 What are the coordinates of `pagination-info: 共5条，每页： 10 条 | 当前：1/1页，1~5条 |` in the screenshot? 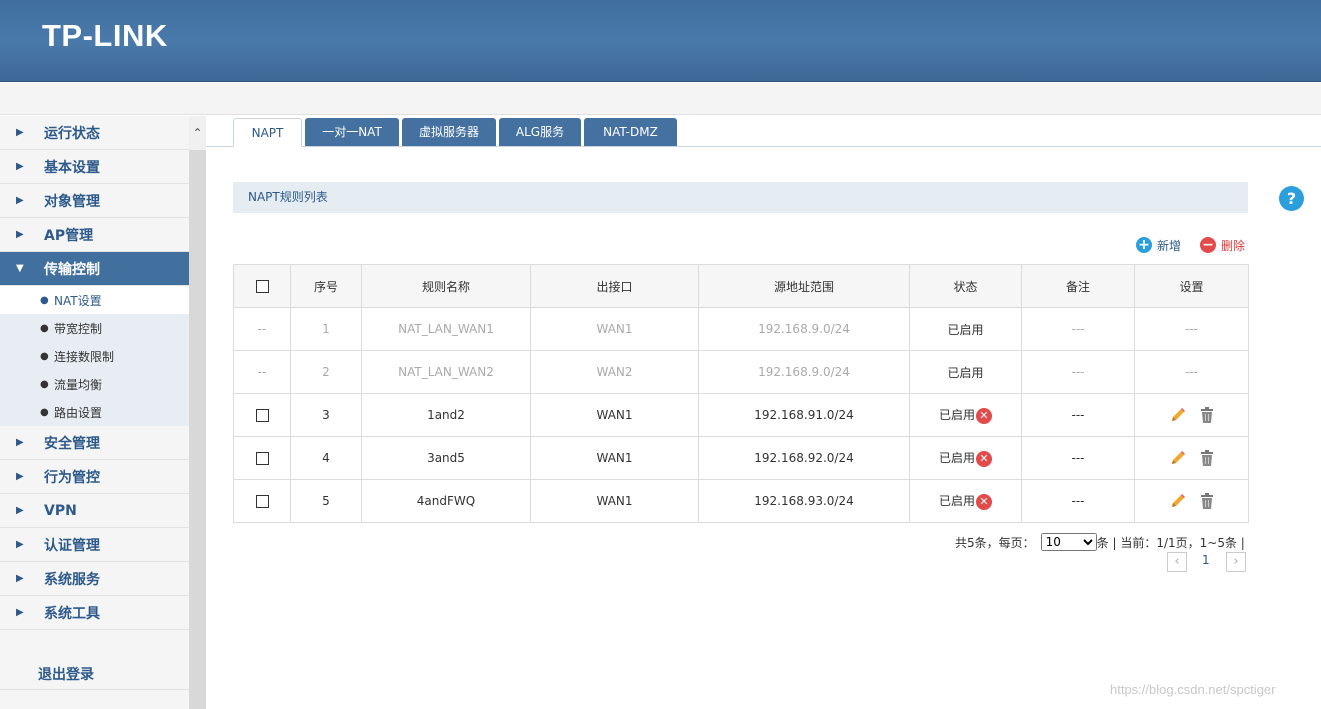 It's located at (1100, 542).